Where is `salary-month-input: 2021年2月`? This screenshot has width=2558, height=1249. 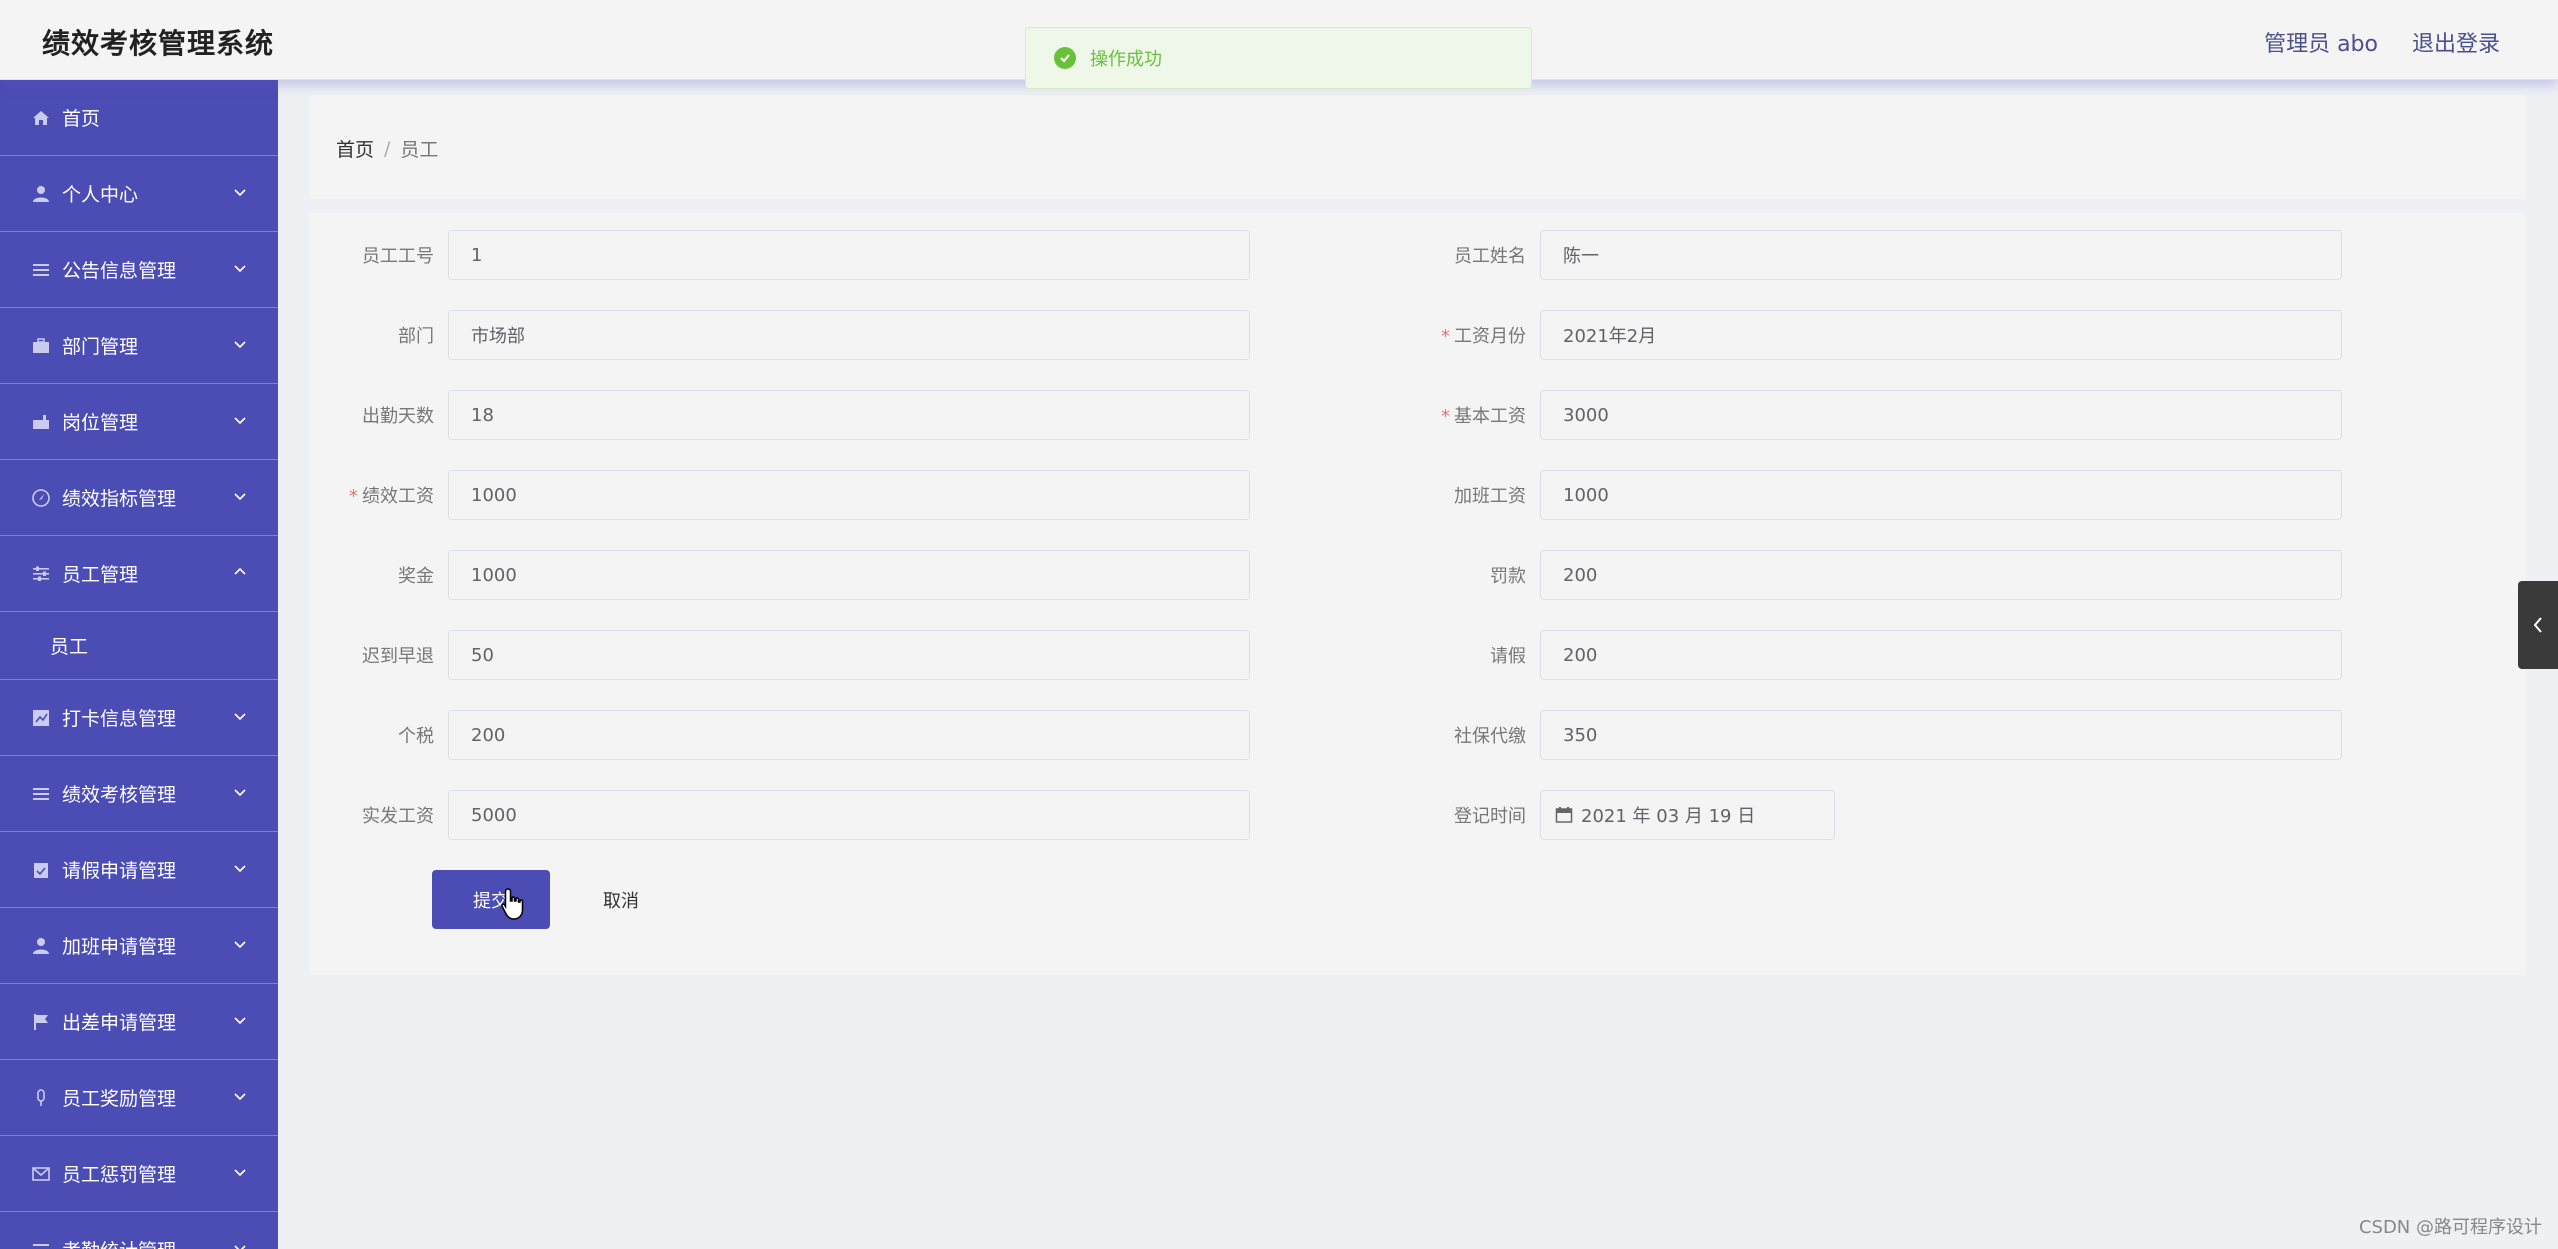
salary-month-input: 2021年2月 is located at coordinates (1941, 335).